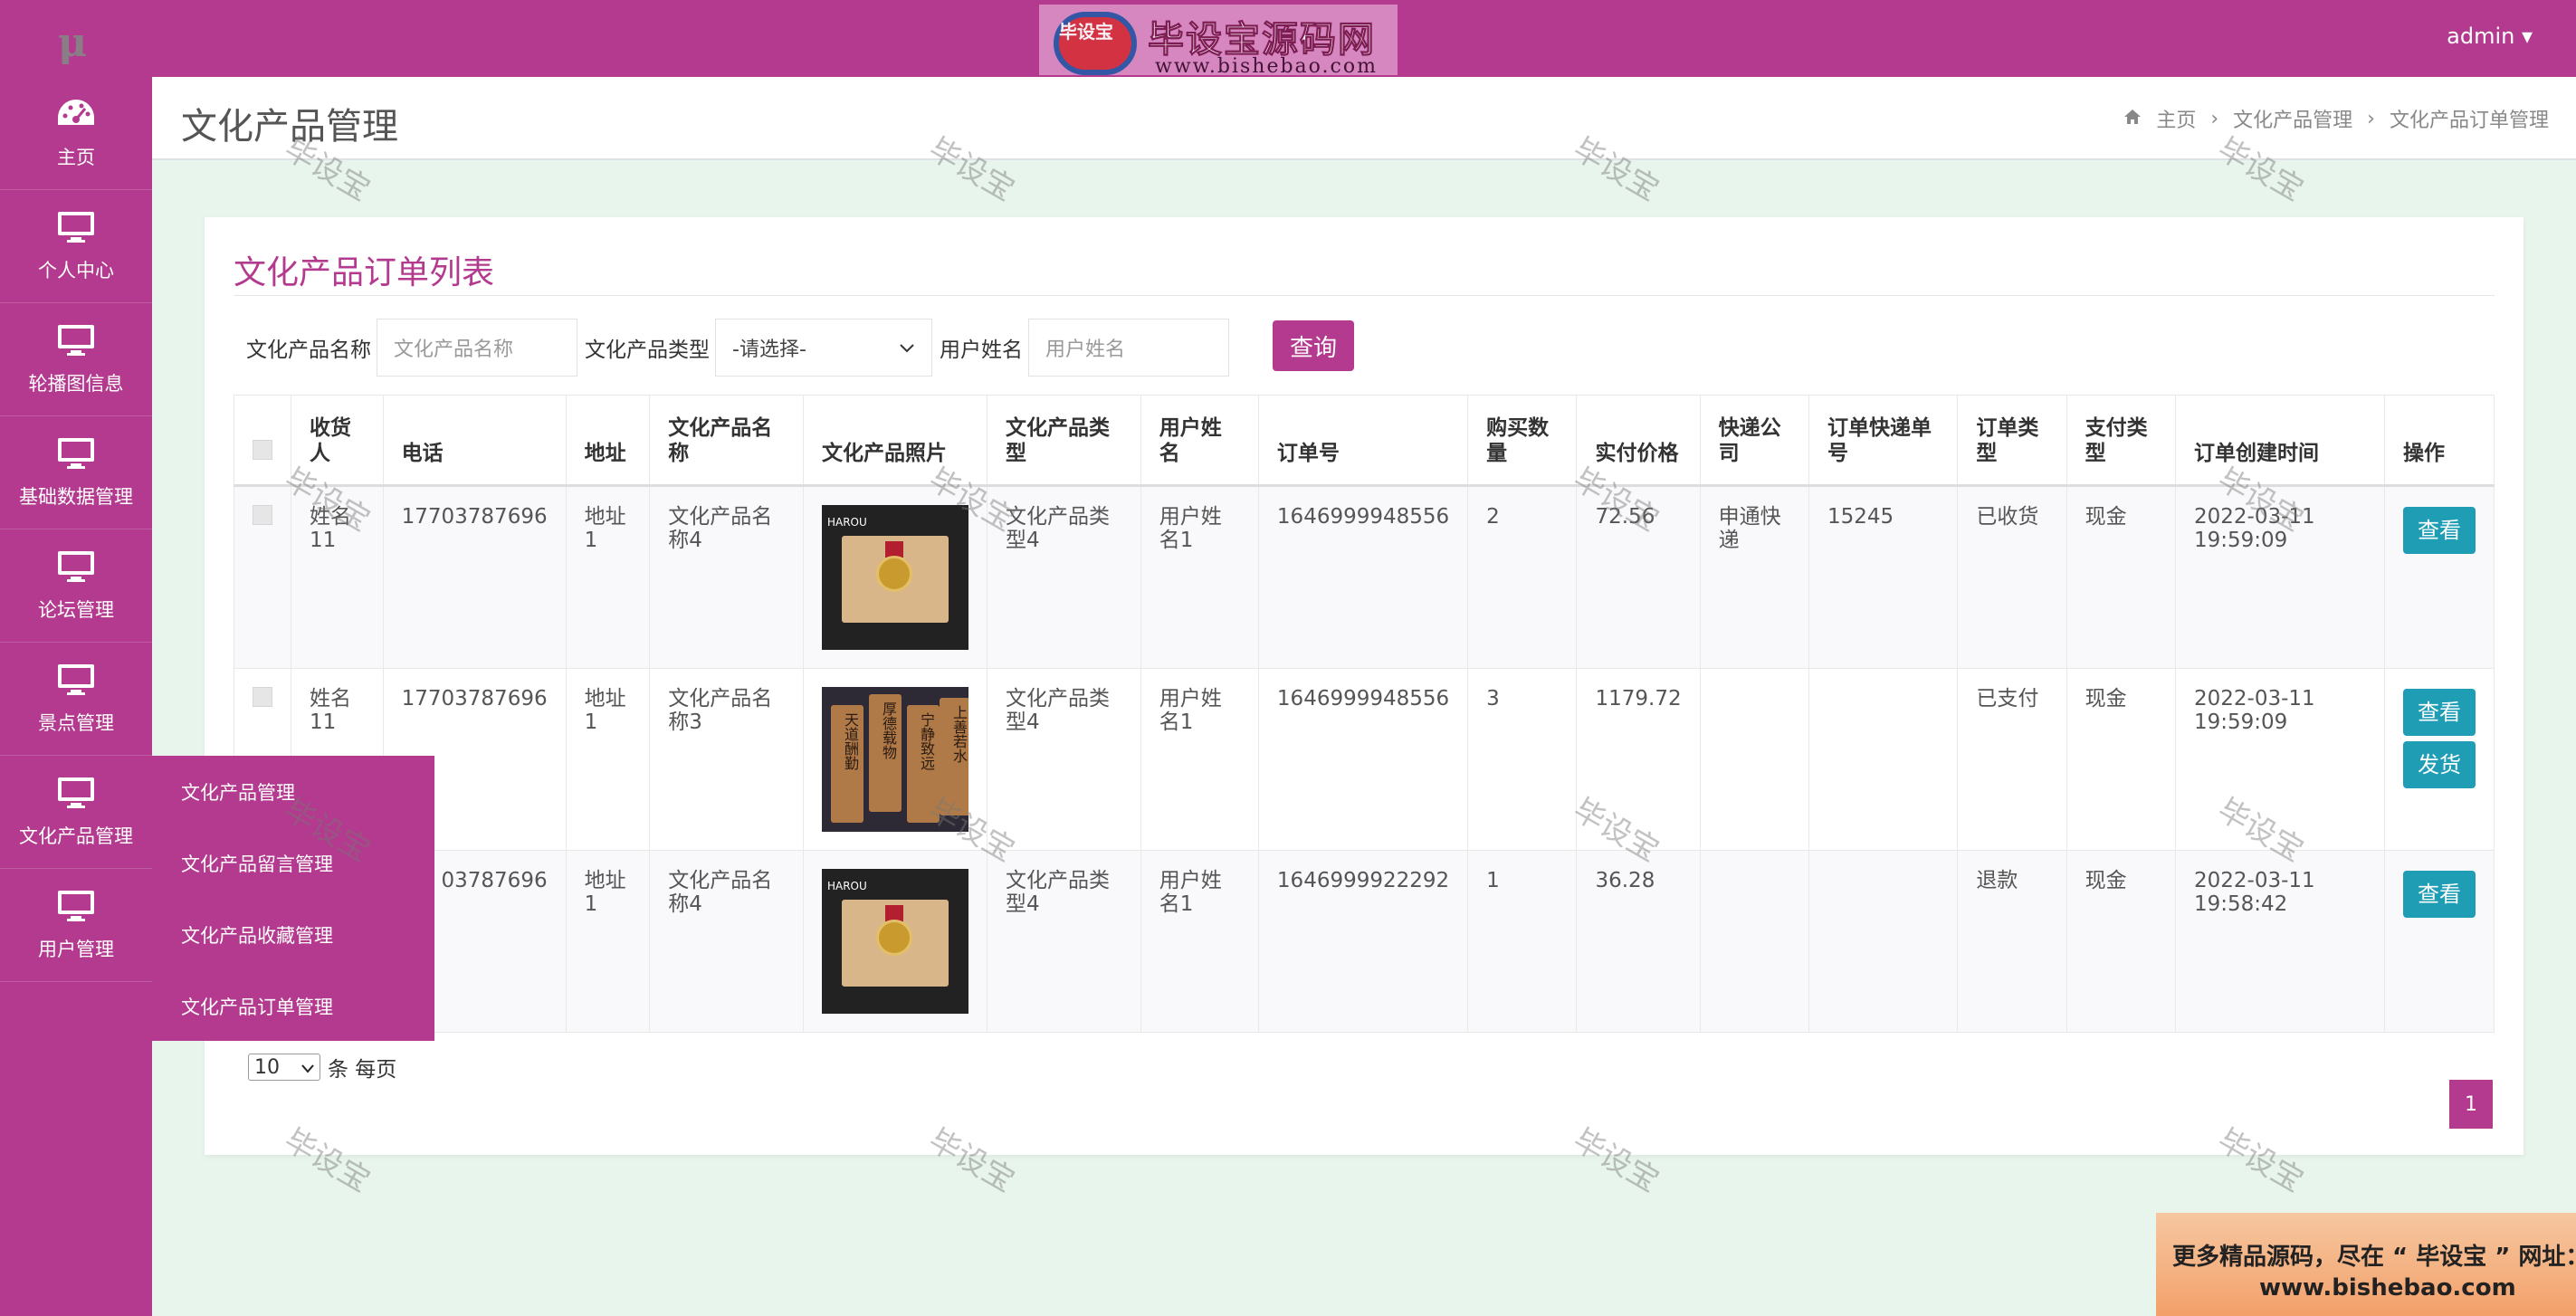  Describe the element at coordinates (322, 1067) in the screenshot. I see `page-size-control: 10 条 每页` at that location.